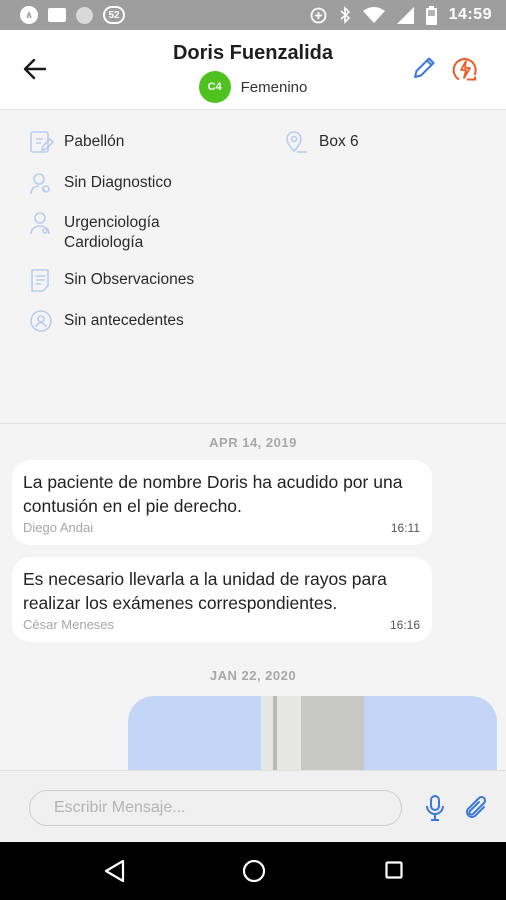 This screenshot has height=900, width=506. What do you see at coordinates (253, 675) in the screenshot?
I see `date-divider: JAN 22, 2020` at bounding box center [253, 675].